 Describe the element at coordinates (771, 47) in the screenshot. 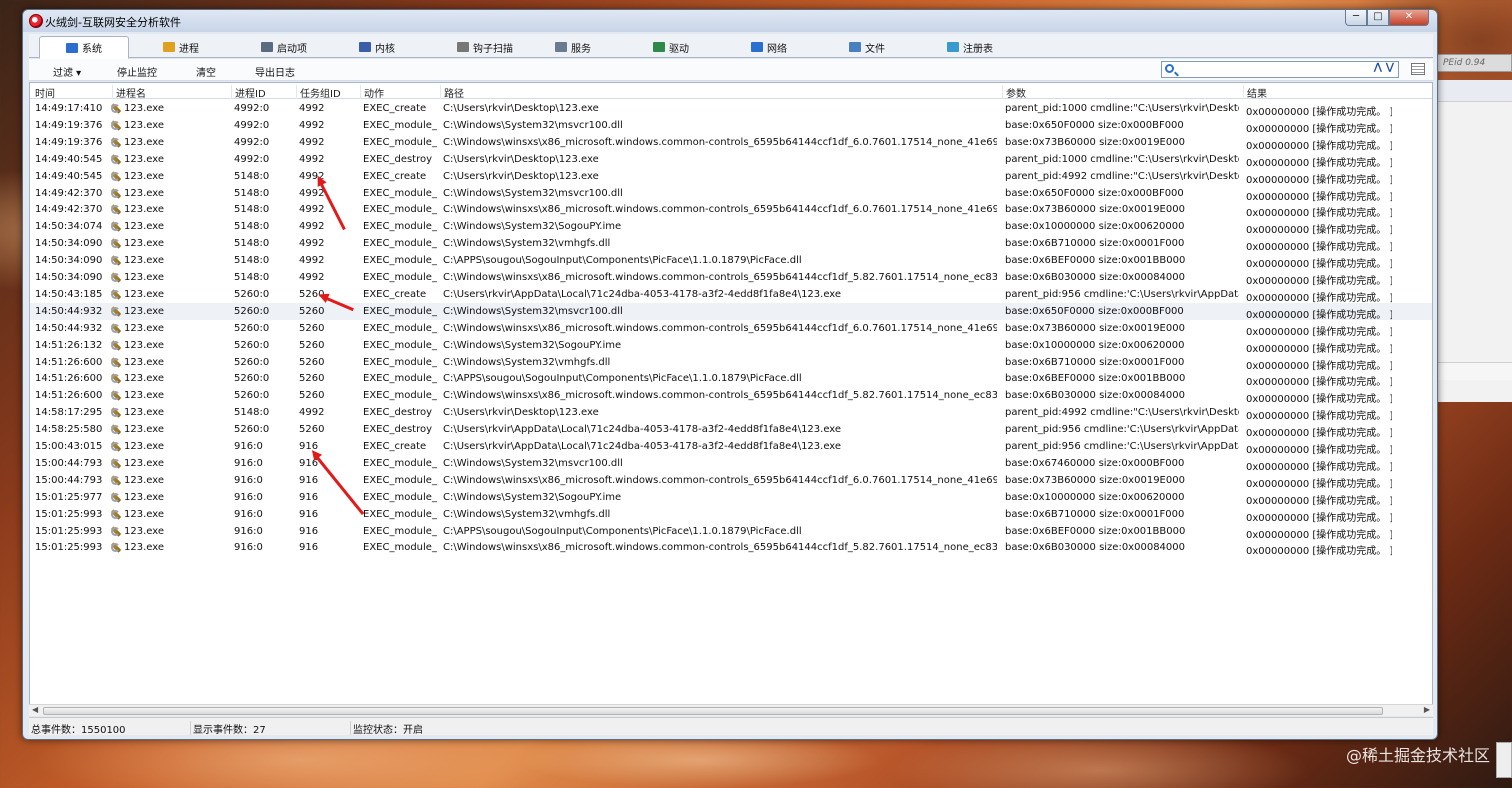

I see `tab-8: 网络` at that location.